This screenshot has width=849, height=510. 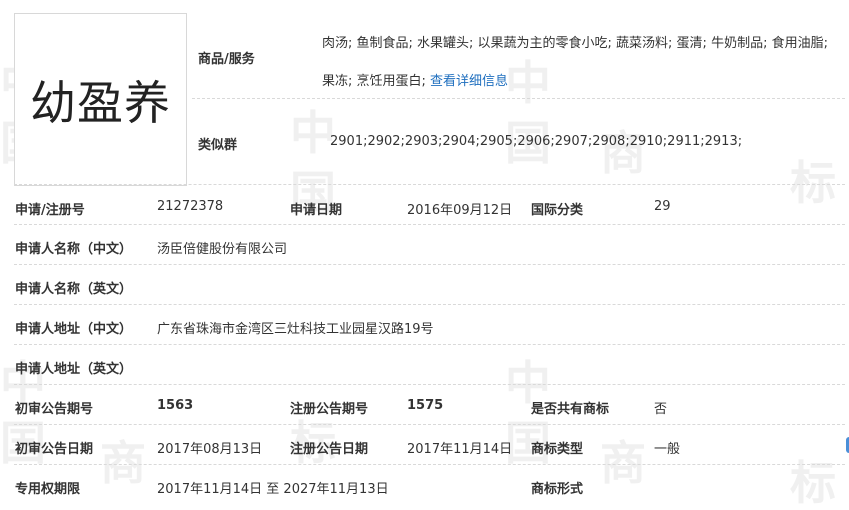 What do you see at coordinates (295, 329) in the screenshot?
I see `address-cn-value: 广东省珠海市金湾区三灶科技工业园星汉路19号` at bounding box center [295, 329].